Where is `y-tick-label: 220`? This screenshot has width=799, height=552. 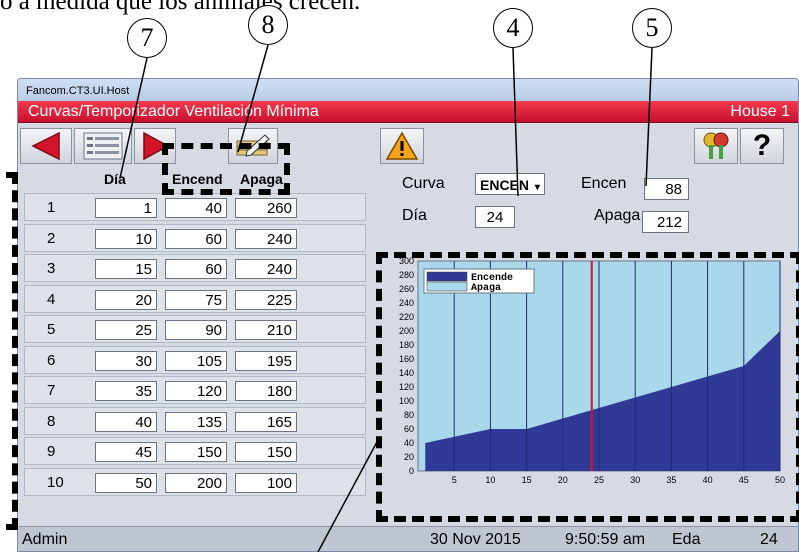 y-tick-label: 220 is located at coordinates (406, 317).